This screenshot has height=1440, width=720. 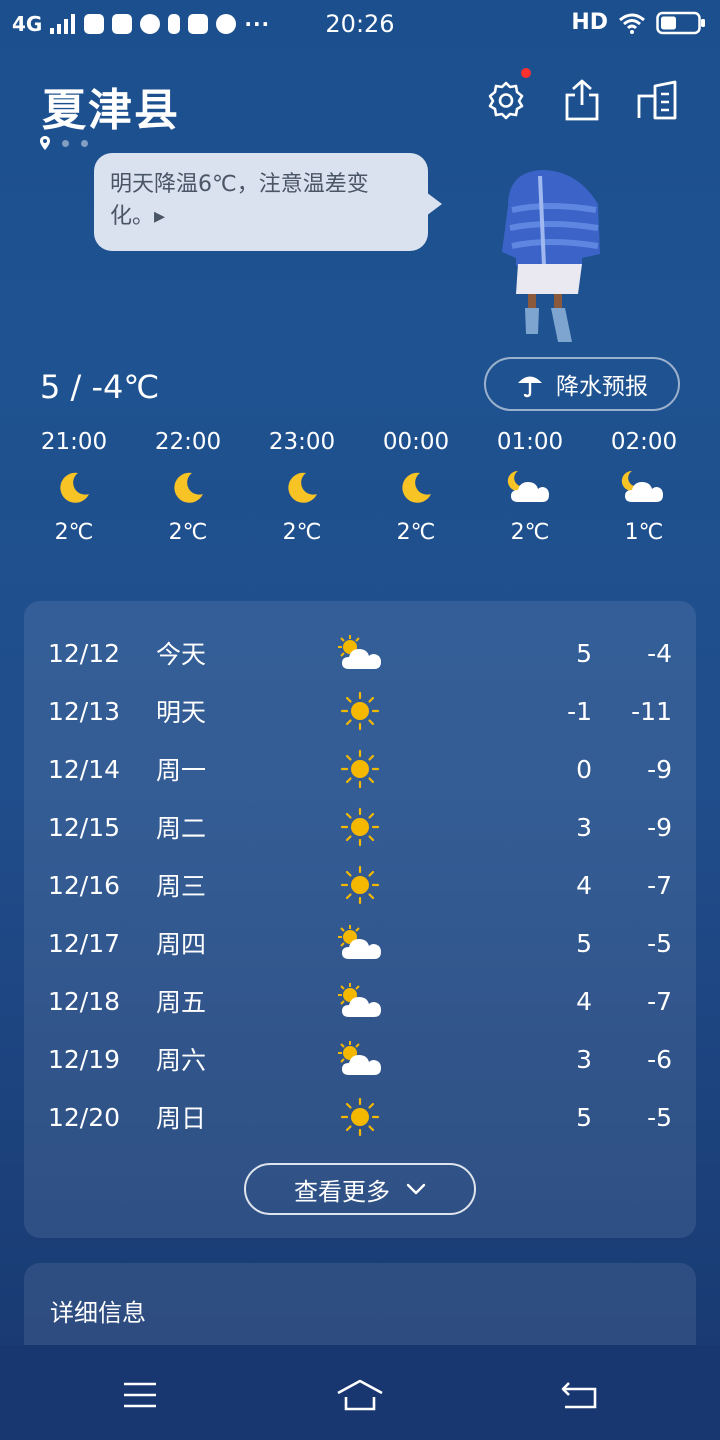 What do you see at coordinates (680, 22) in the screenshot?
I see `battery-icon` at bounding box center [680, 22].